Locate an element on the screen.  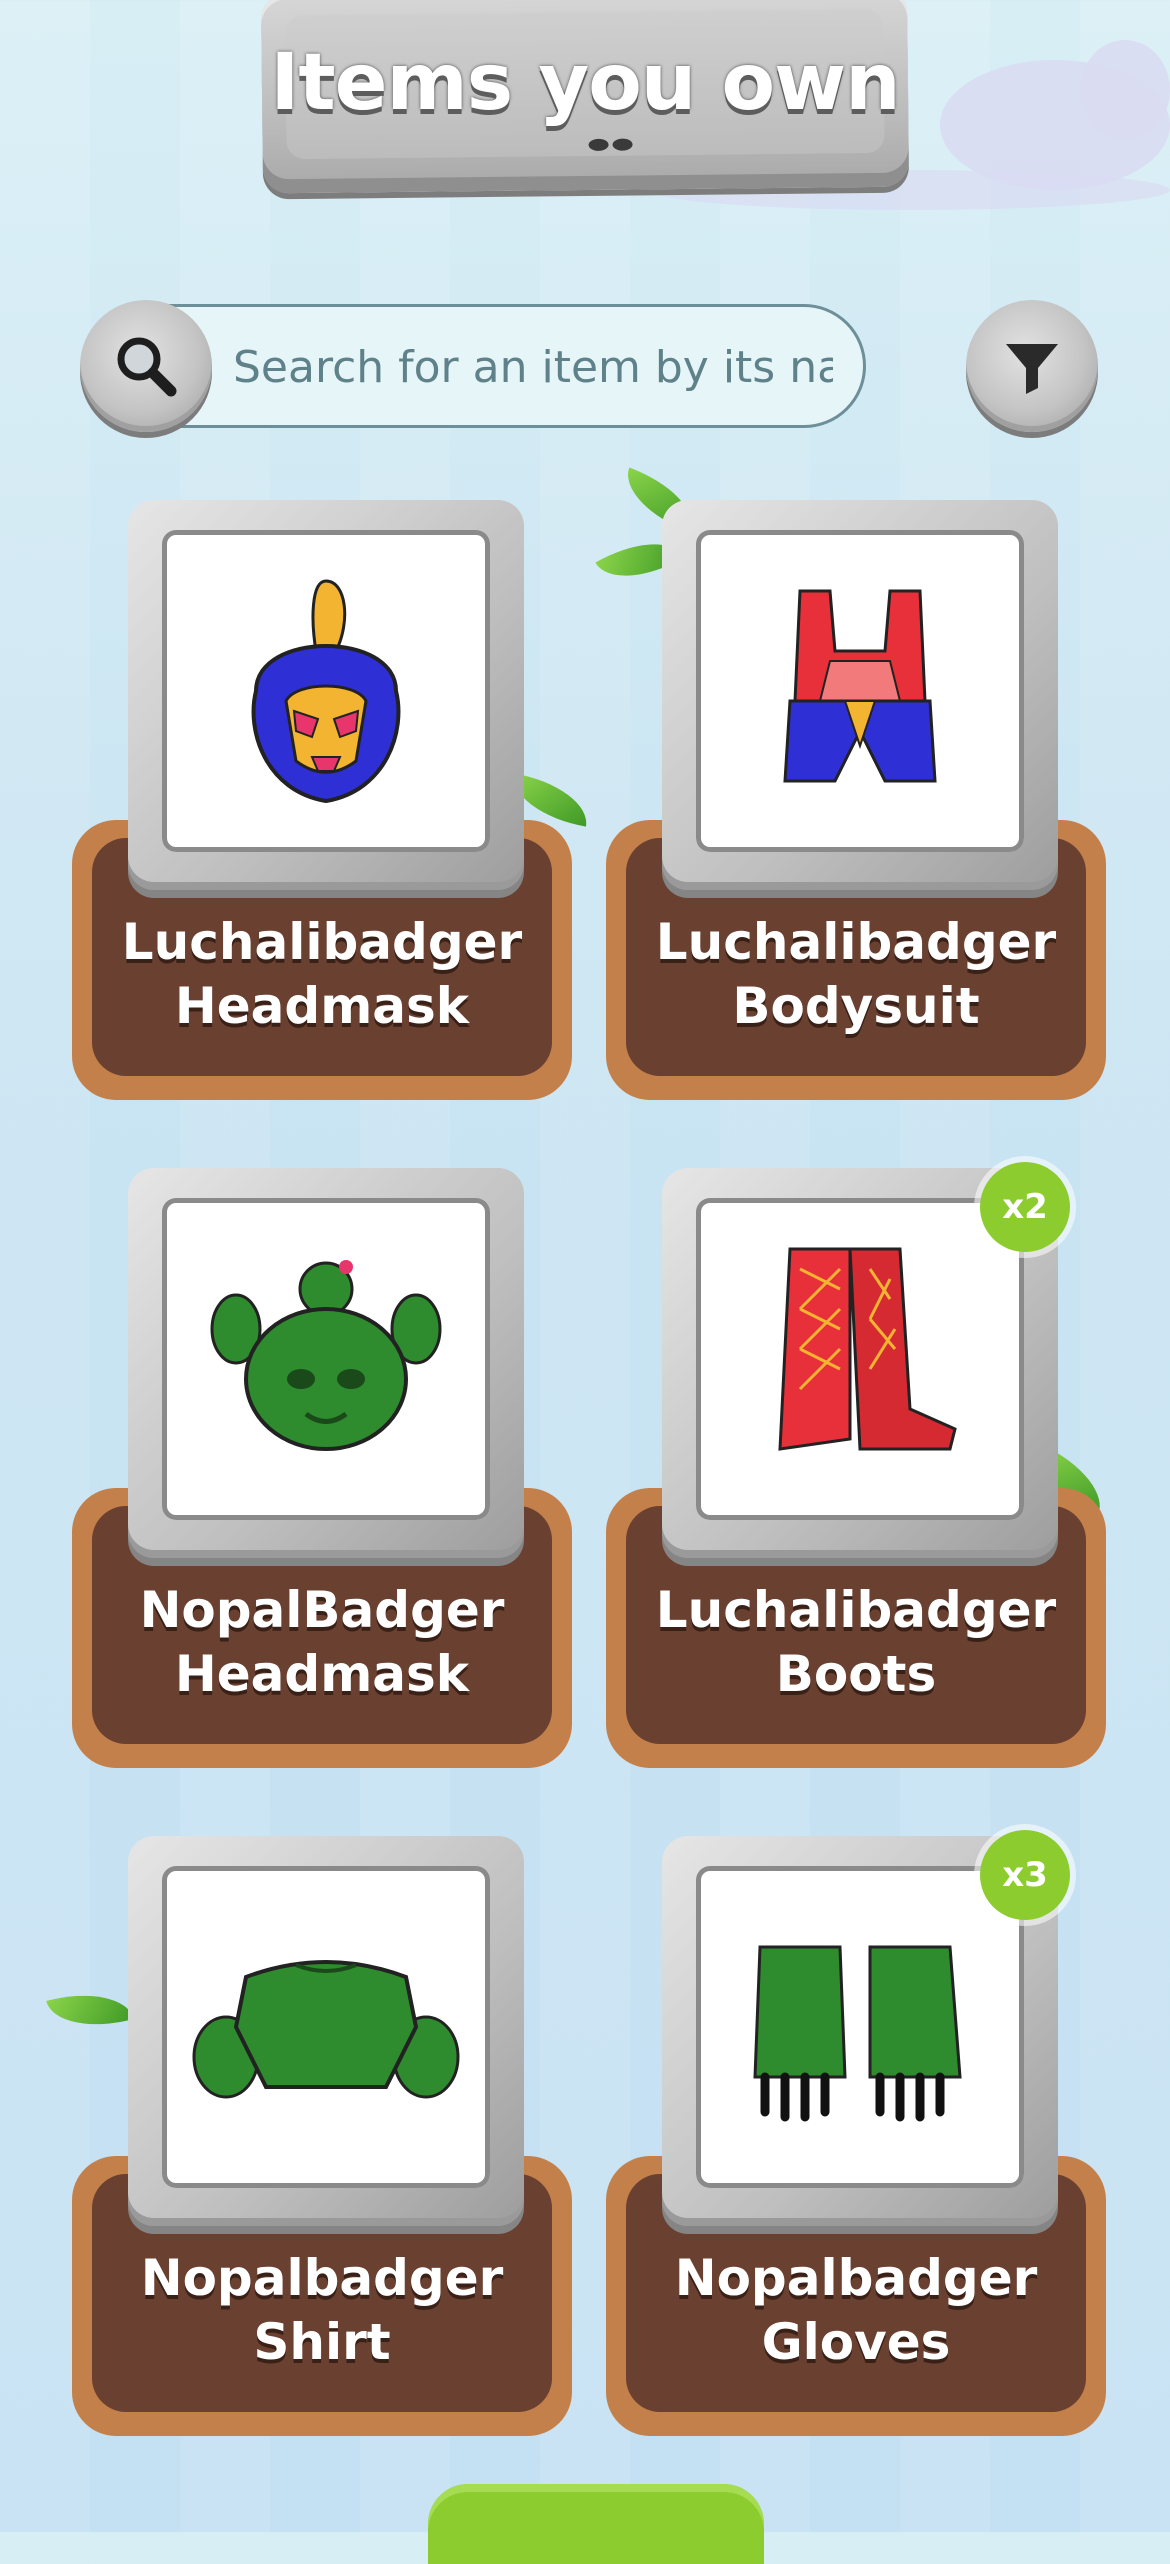
item-name-line2: Bodysuit is located at coordinates (856, 1006).